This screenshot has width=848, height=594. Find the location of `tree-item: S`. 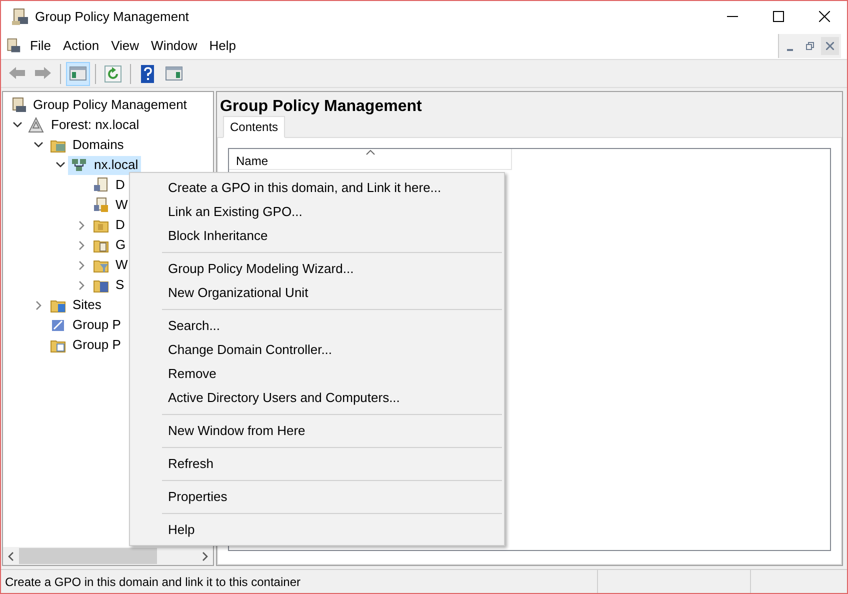

tree-item: S is located at coordinates (109, 285).